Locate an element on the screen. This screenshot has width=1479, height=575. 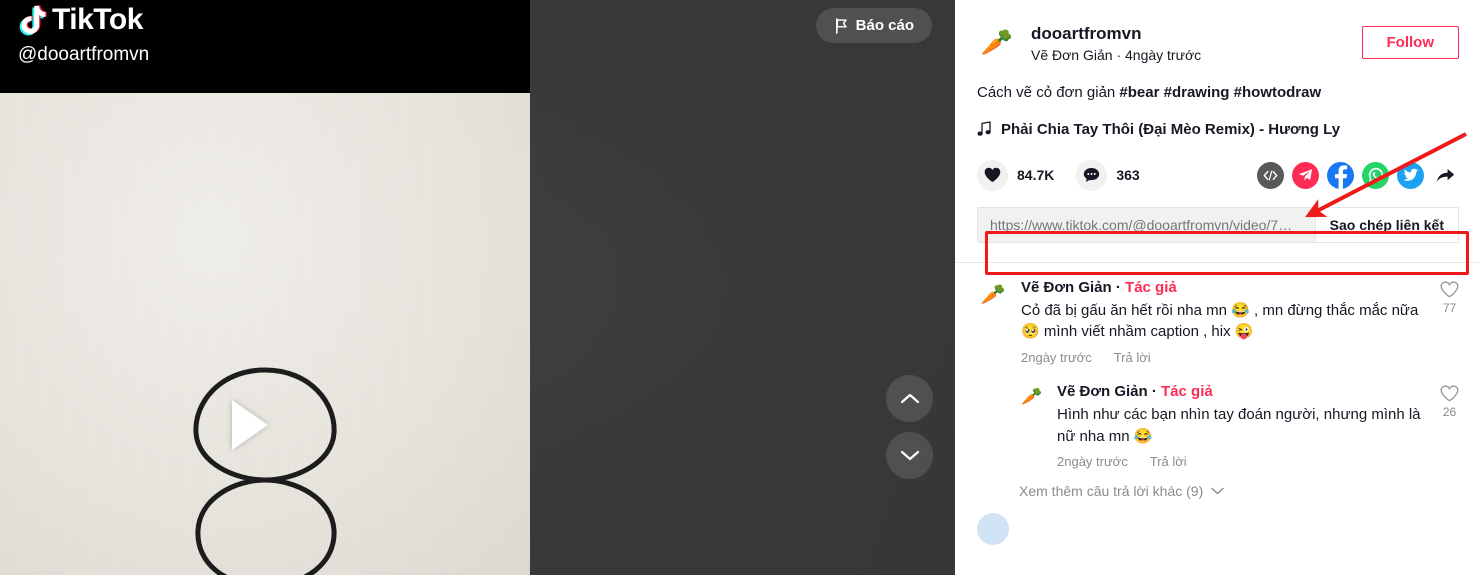
comment-bubble-icon is located at coordinates (1092, 175).